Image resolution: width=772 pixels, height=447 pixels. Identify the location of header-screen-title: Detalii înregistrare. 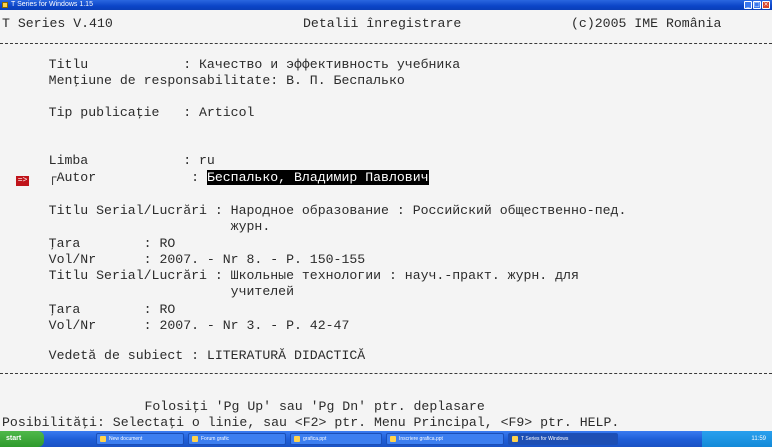
(382, 23).